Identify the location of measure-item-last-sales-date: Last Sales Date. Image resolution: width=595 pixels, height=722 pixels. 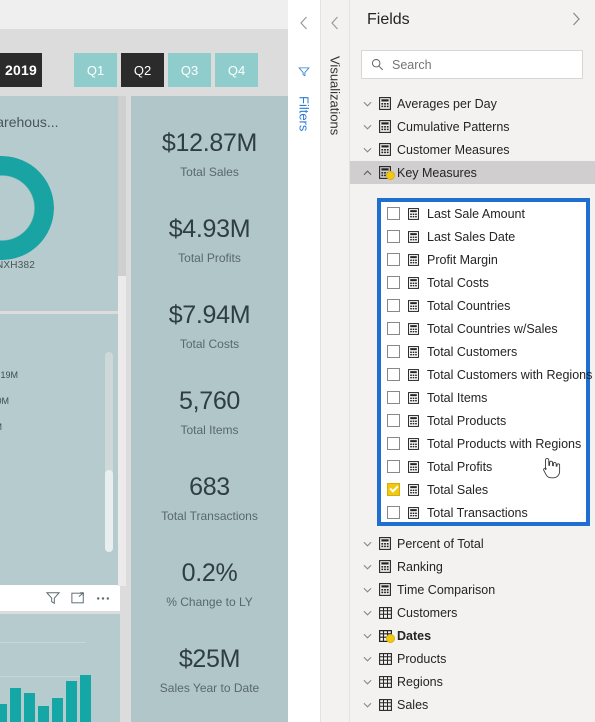
(483, 236).